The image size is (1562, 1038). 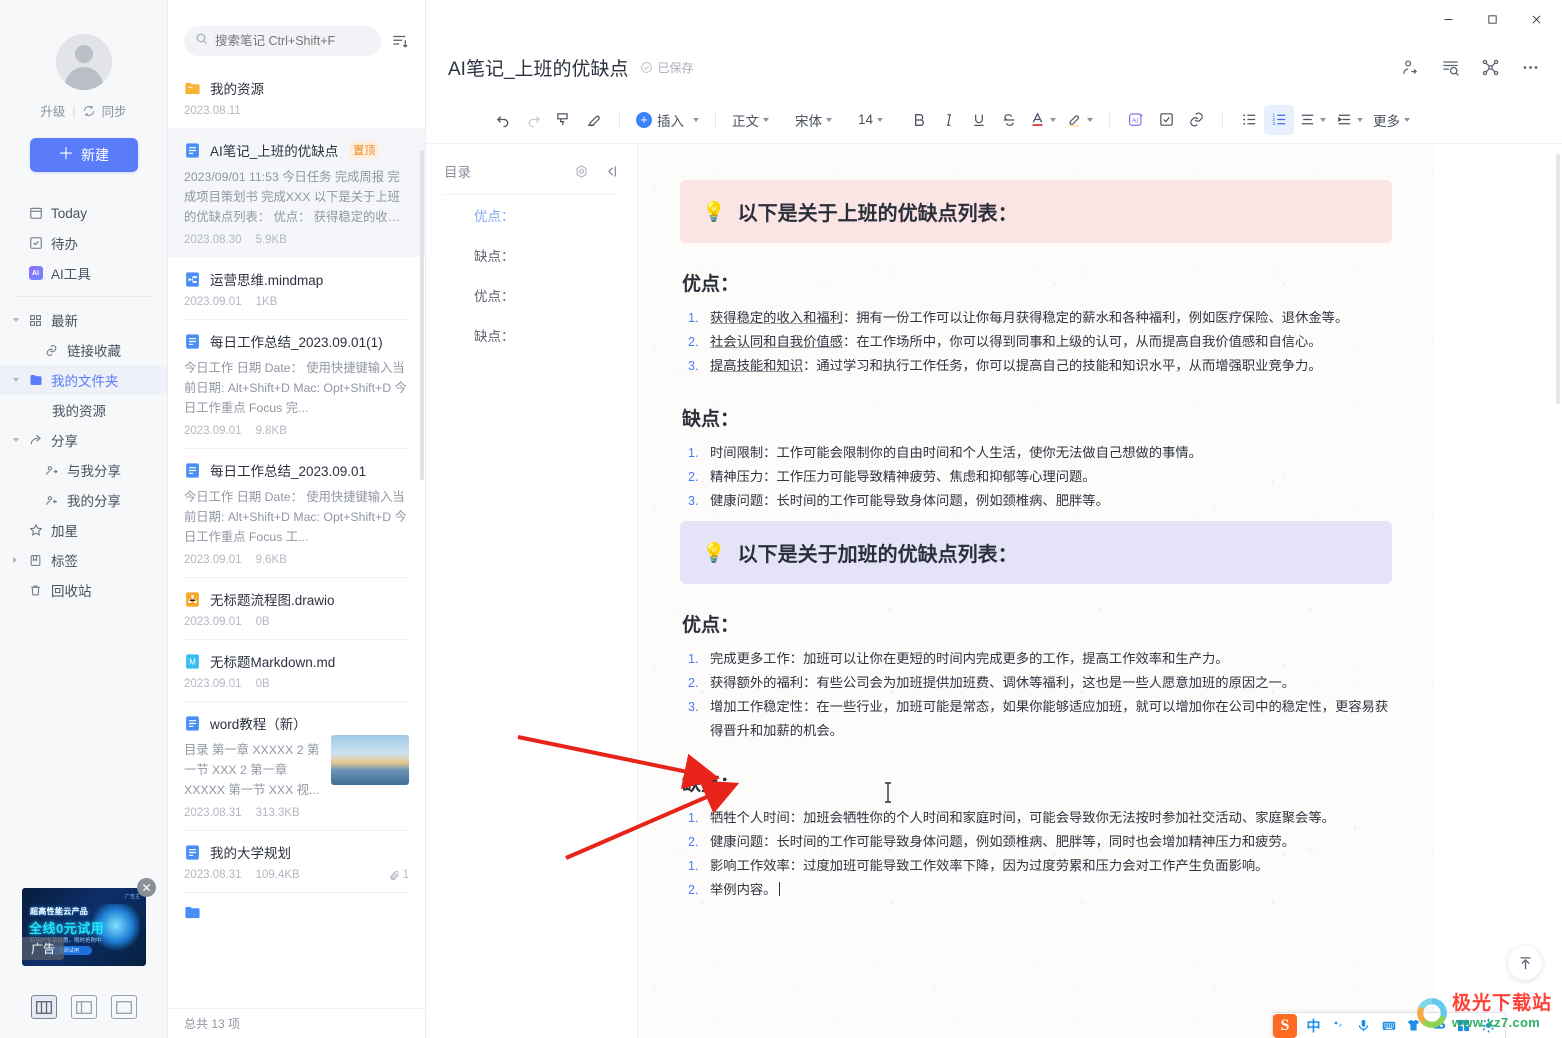 I want to click on sidebar-item-my-resources: 我的资源, so click(x=83, y=410).